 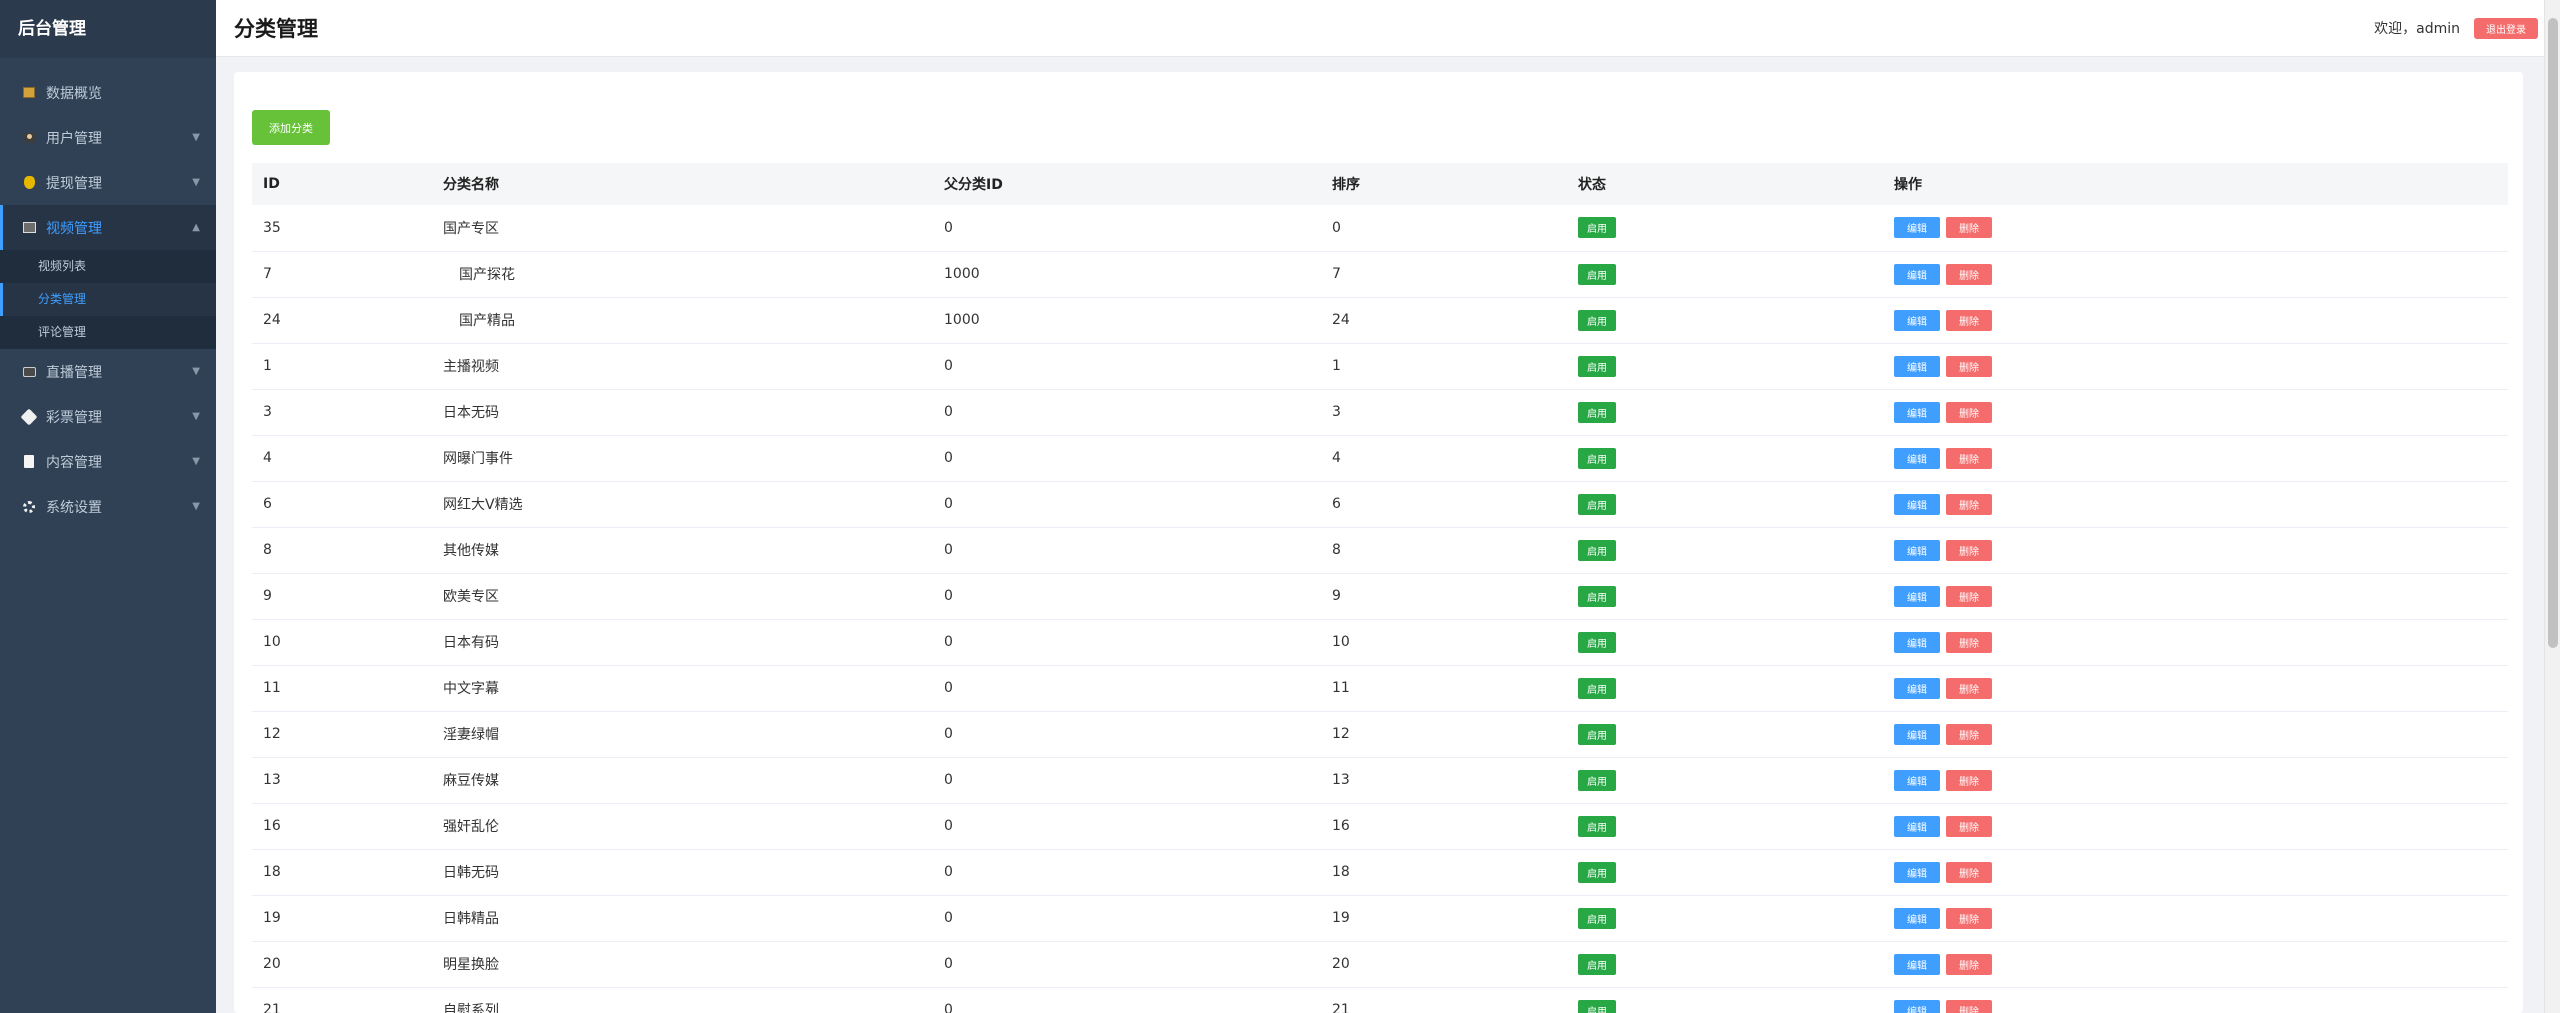 What do you see at coordinates (272, 320) in the screenshot?
I see `cell-id: 24` at bounding box center [272, 320].